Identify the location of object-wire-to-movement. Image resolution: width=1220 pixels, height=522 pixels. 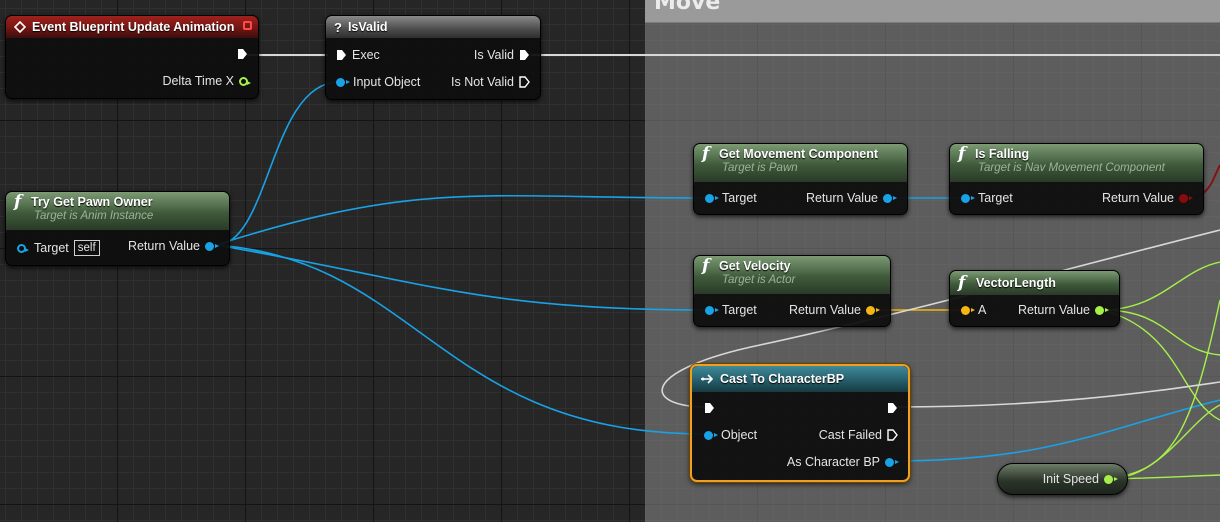
(460, 220).